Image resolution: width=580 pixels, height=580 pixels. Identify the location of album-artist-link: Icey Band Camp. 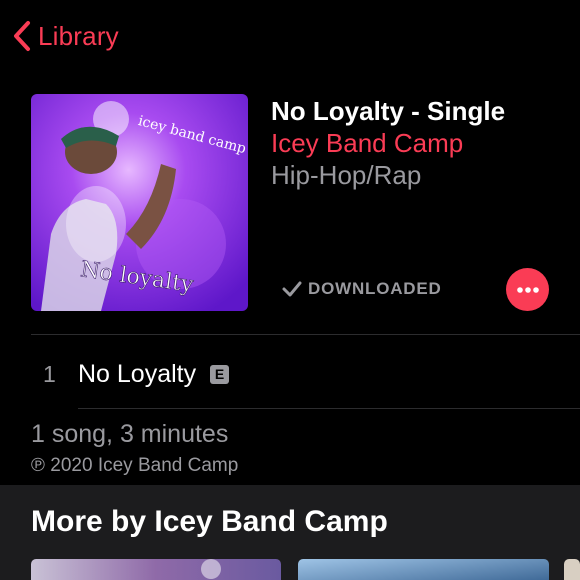
(388, 143).